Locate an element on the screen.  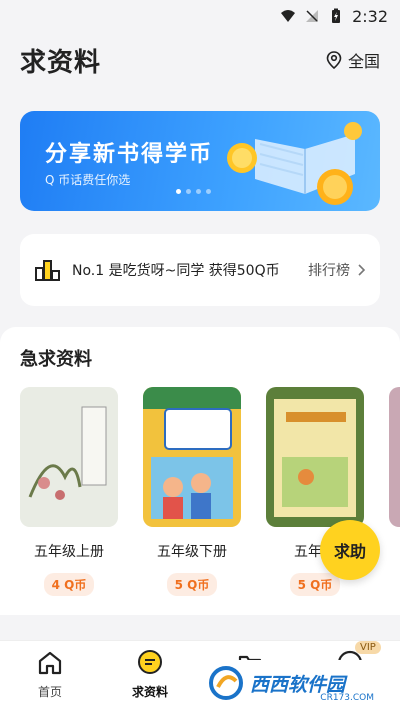
tab-request: 求资料 is located at coordinates (150, 676).